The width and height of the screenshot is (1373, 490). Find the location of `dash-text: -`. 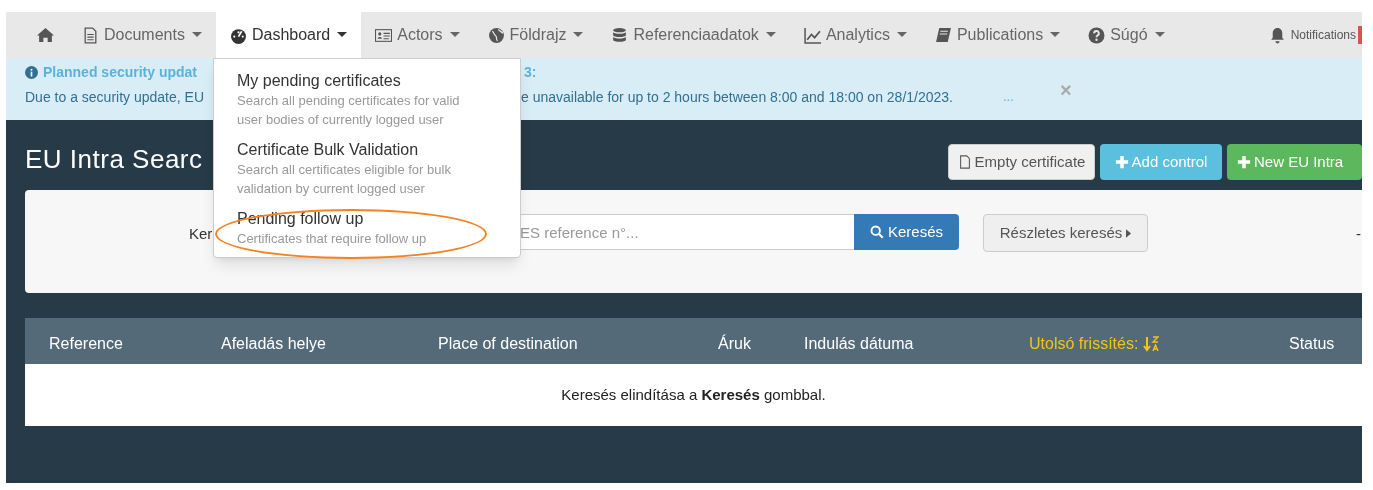

dash-text: - is located at coordinates (1358, 234).